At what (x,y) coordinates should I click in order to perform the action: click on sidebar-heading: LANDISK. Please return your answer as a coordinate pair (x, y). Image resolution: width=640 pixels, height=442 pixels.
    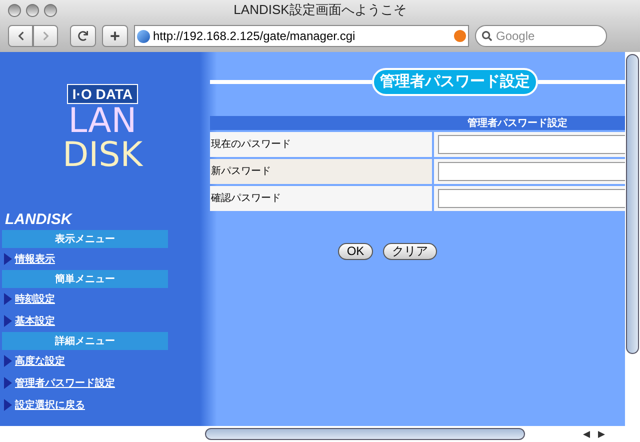
    Looking at the image, I should click on (39, 220).